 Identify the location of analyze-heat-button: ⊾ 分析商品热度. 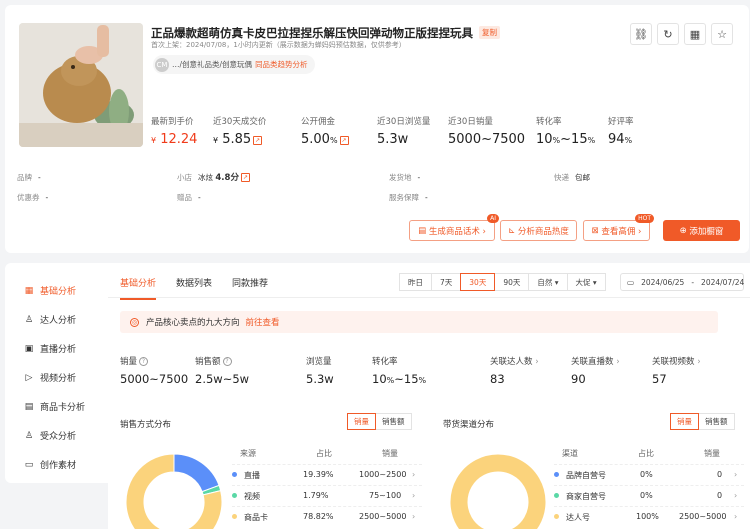
(538, 230).